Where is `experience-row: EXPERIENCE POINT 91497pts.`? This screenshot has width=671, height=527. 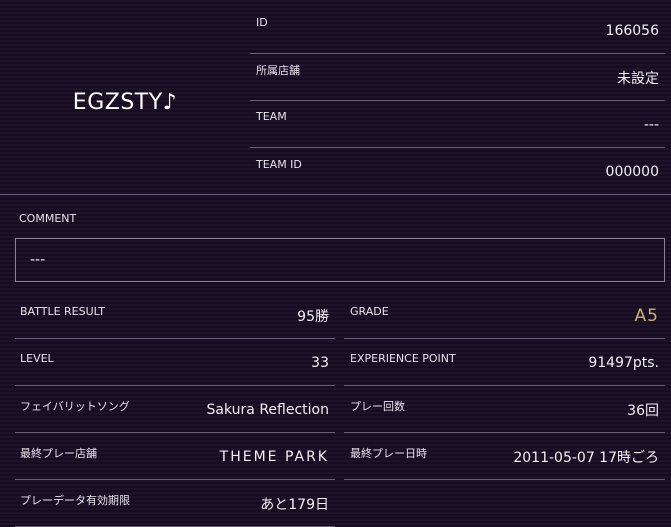 experience-row: EXPERIENCE POINT 91497pts. is located at coordinates (504, 363).